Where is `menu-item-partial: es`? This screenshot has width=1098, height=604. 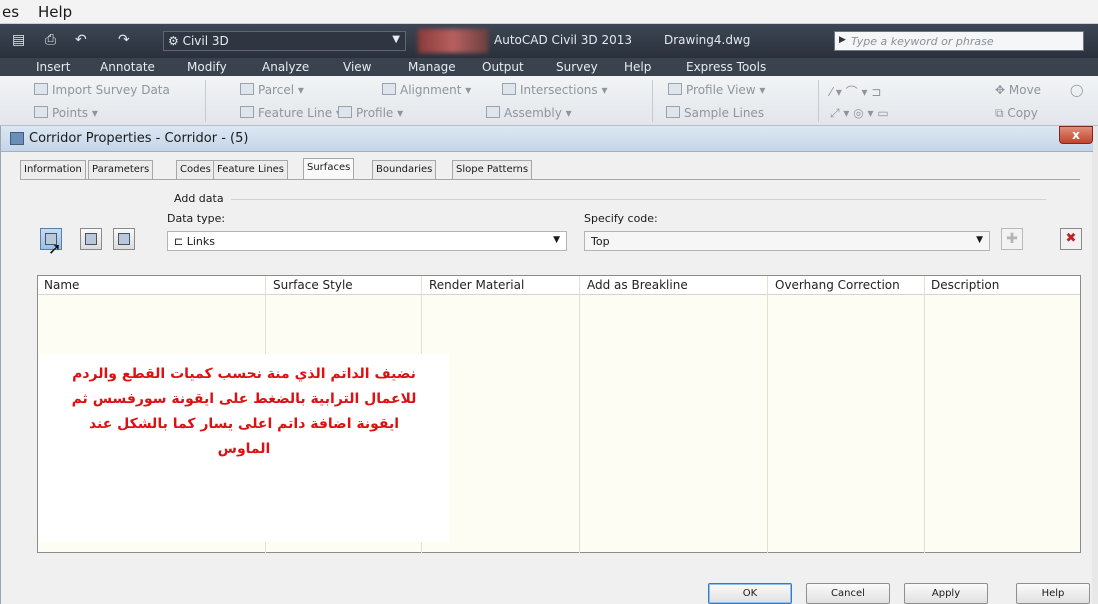
menu-item-partial: es is located at coordinates (10, 12).